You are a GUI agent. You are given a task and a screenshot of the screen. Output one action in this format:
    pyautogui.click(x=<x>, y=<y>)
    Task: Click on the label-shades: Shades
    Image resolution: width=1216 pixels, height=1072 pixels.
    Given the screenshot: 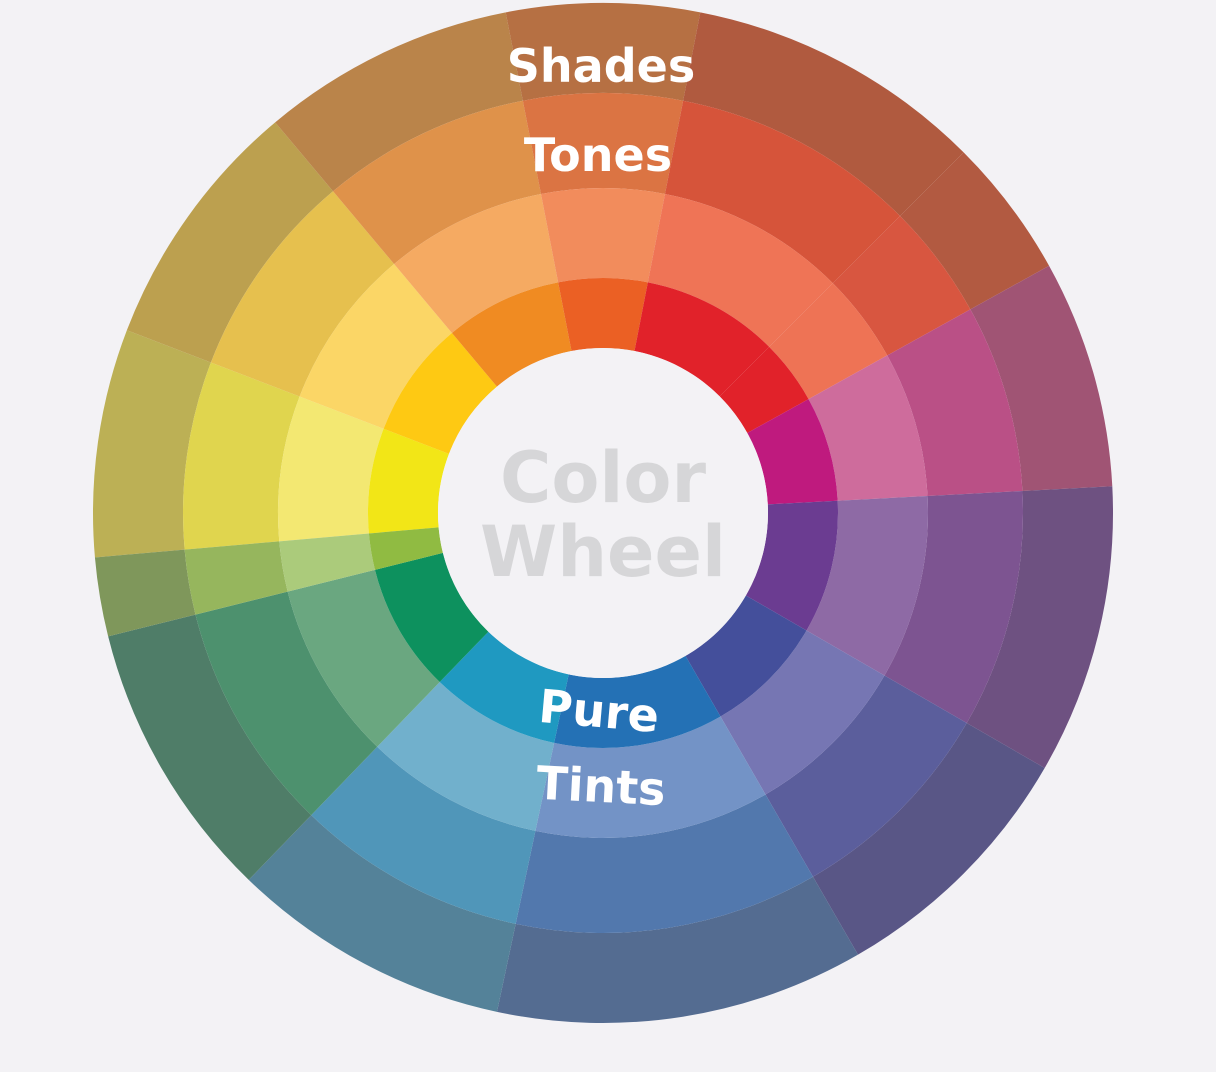 What is the action you would take?
    pyautogui.click(x=601, y=66)
    